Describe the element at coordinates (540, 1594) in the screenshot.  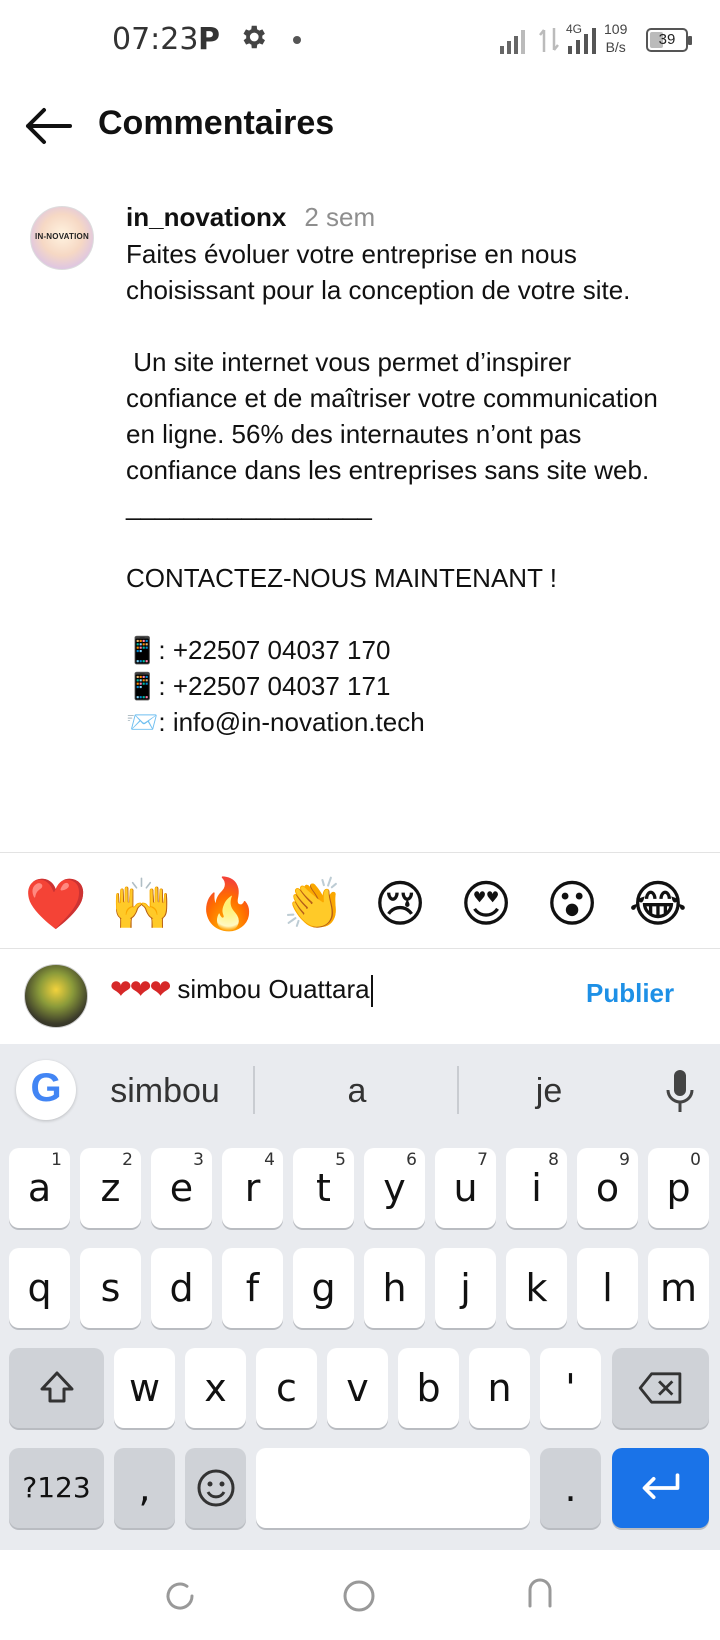
I see `back-icon` at that location.